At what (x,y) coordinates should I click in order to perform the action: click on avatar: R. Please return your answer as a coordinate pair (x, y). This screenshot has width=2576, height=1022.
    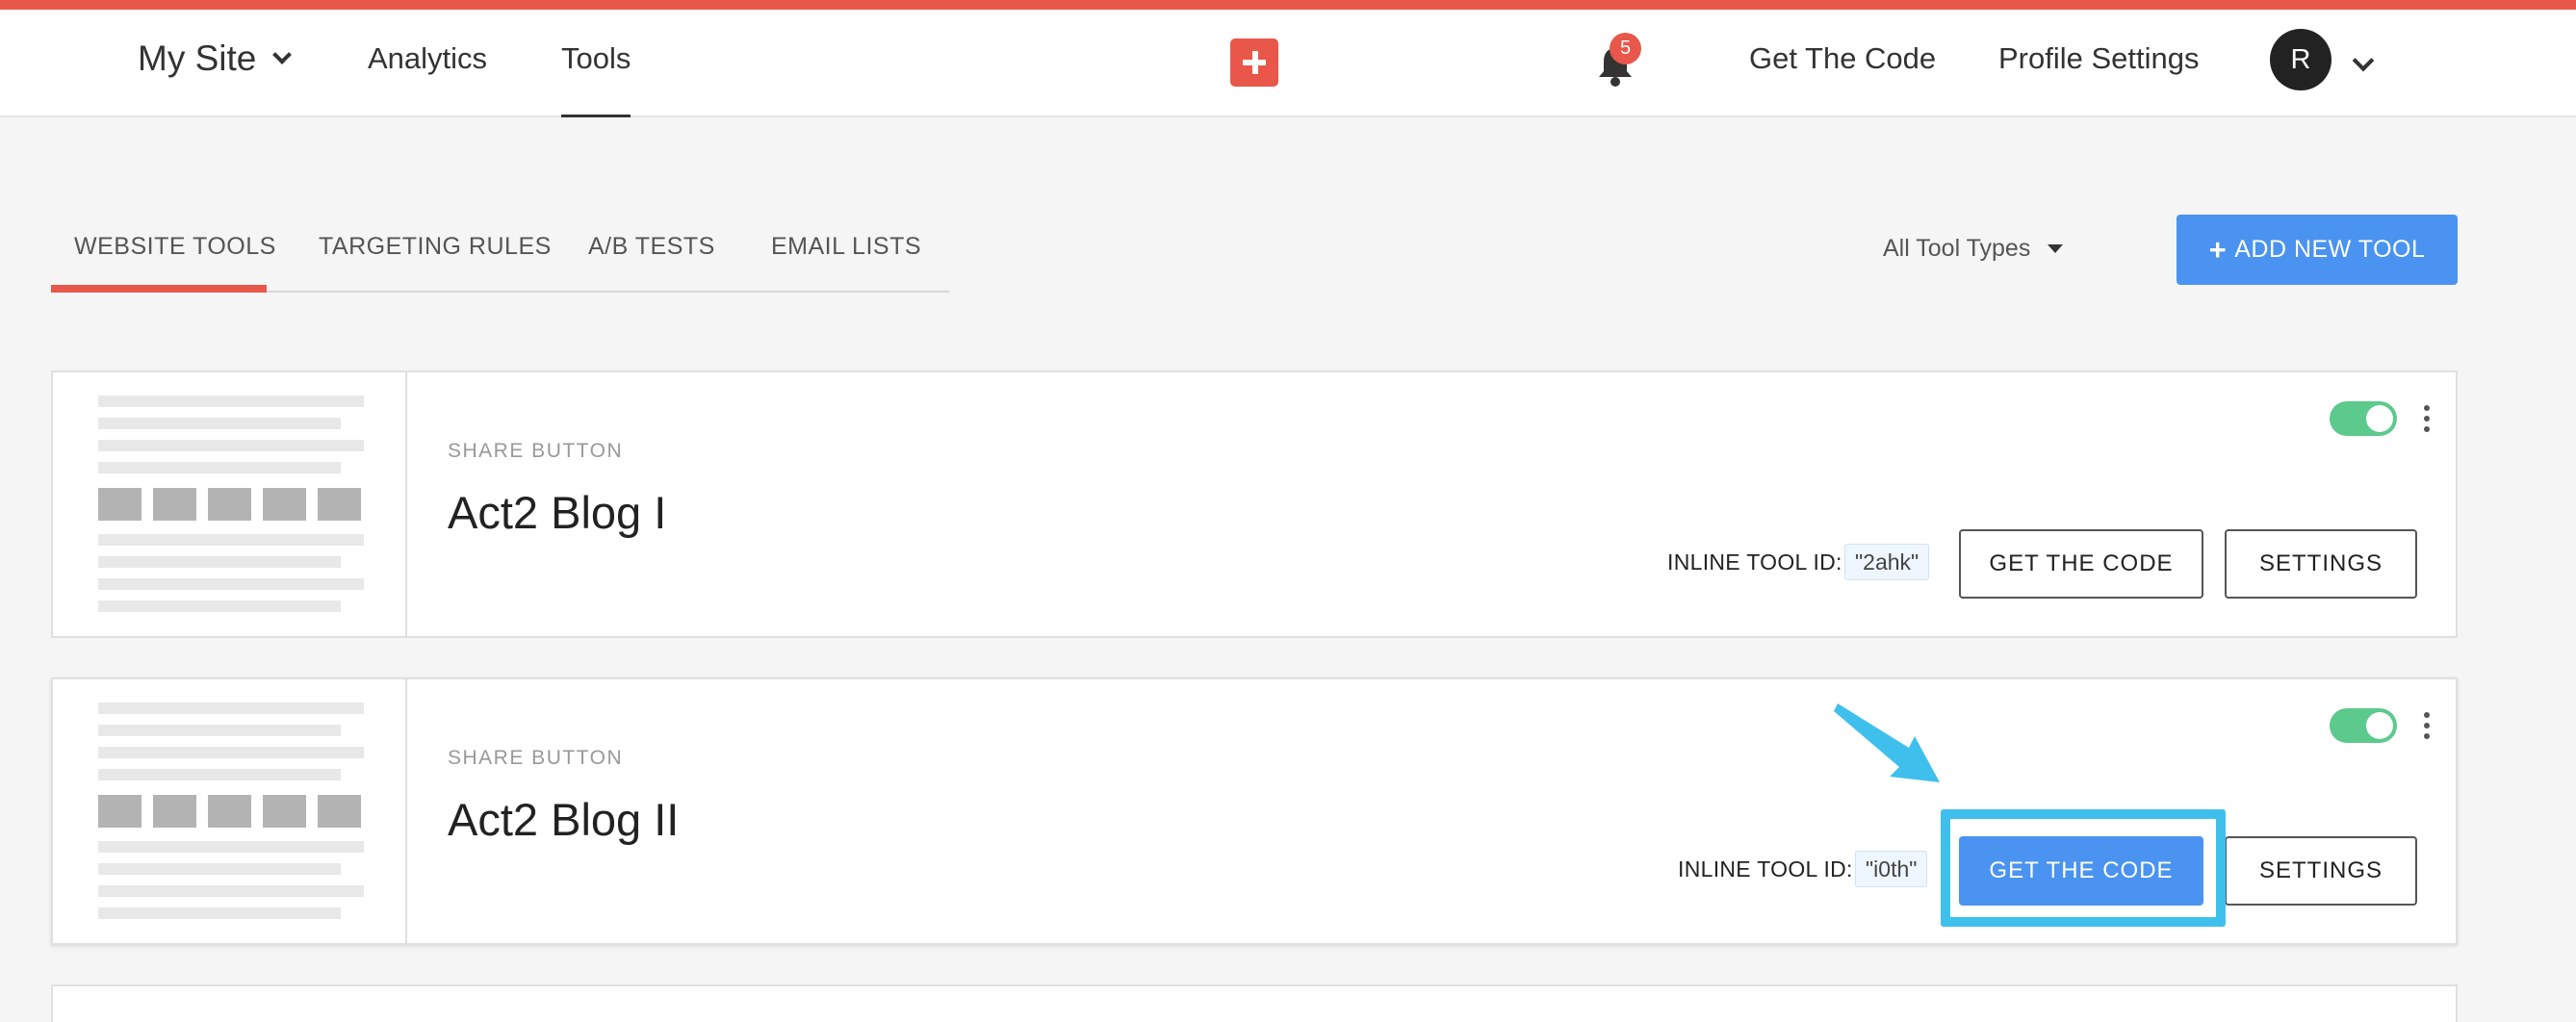
    Looking at the image, I should click on (2300, 59).